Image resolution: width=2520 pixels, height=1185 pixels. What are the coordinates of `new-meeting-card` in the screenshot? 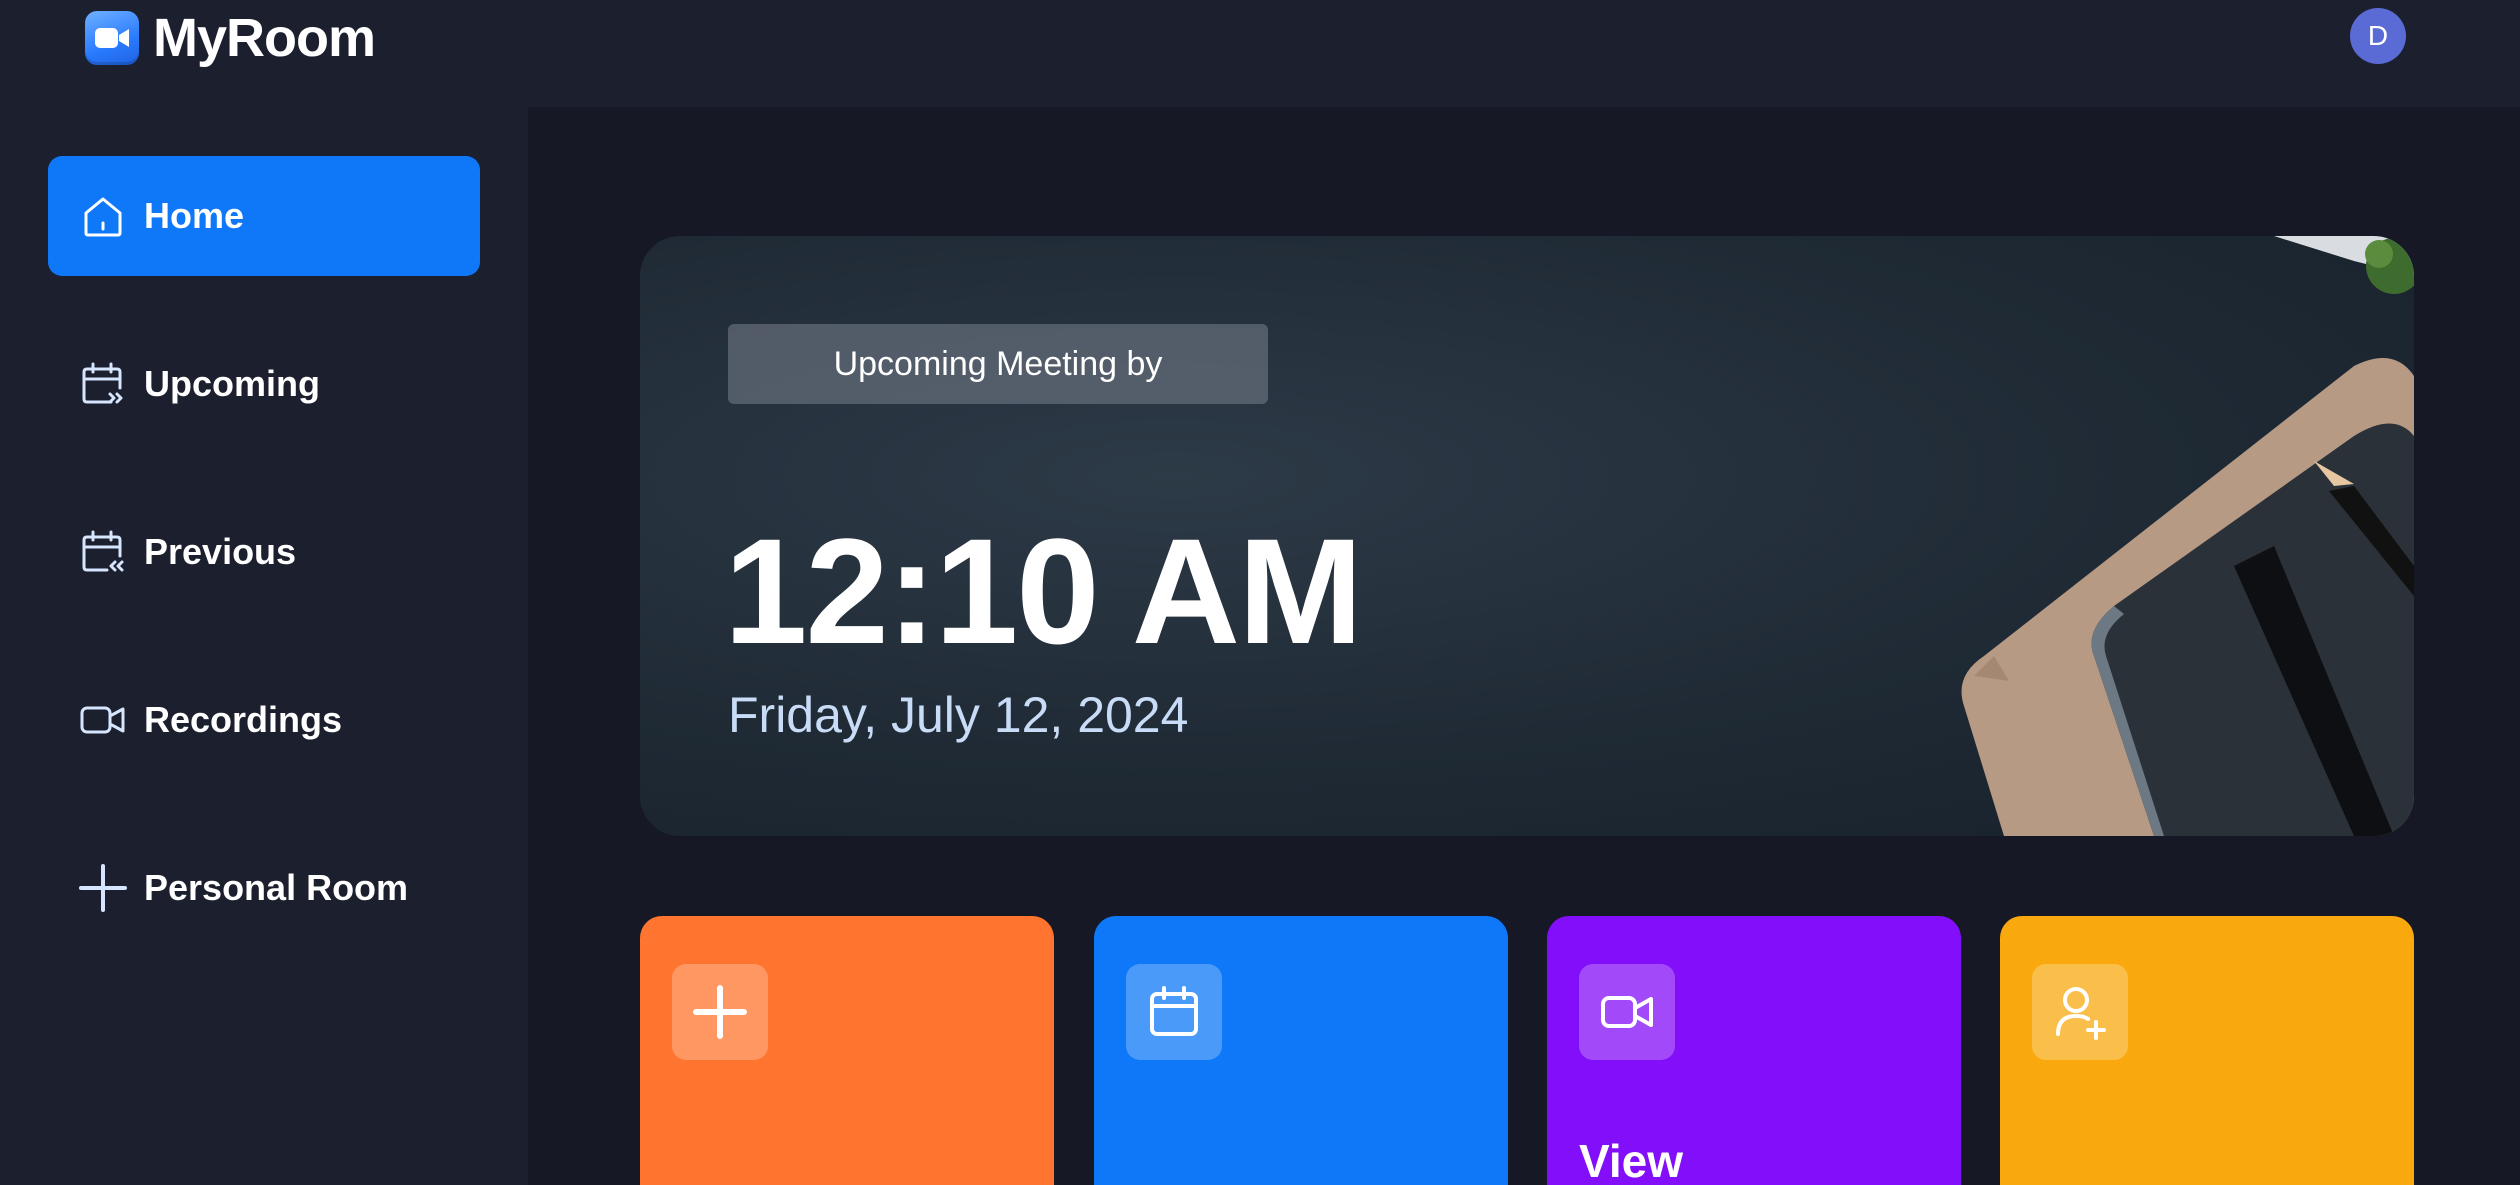 It's located at (847, 1050).